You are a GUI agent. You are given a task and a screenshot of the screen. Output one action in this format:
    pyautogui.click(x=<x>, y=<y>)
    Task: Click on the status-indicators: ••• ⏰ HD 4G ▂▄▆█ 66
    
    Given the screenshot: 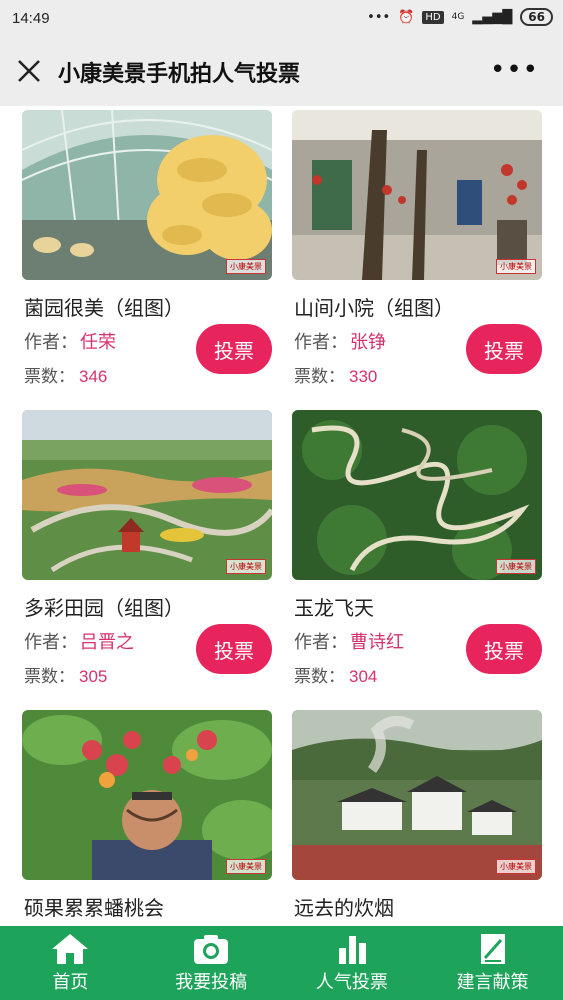 What is the action you would take?
    pyautogui.click(x=460, y=17)
    